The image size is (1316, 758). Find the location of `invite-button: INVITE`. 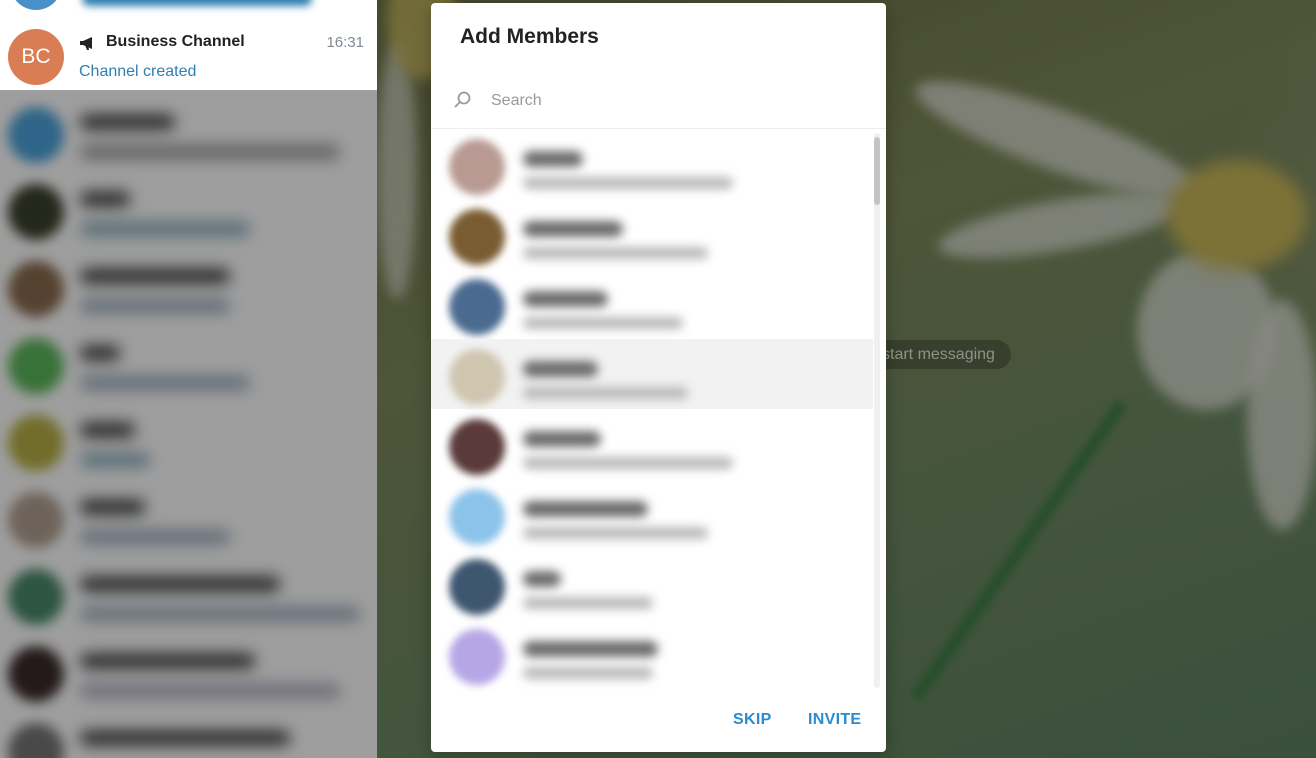

invite-button: INVITE is located at coordinates (834, 720).